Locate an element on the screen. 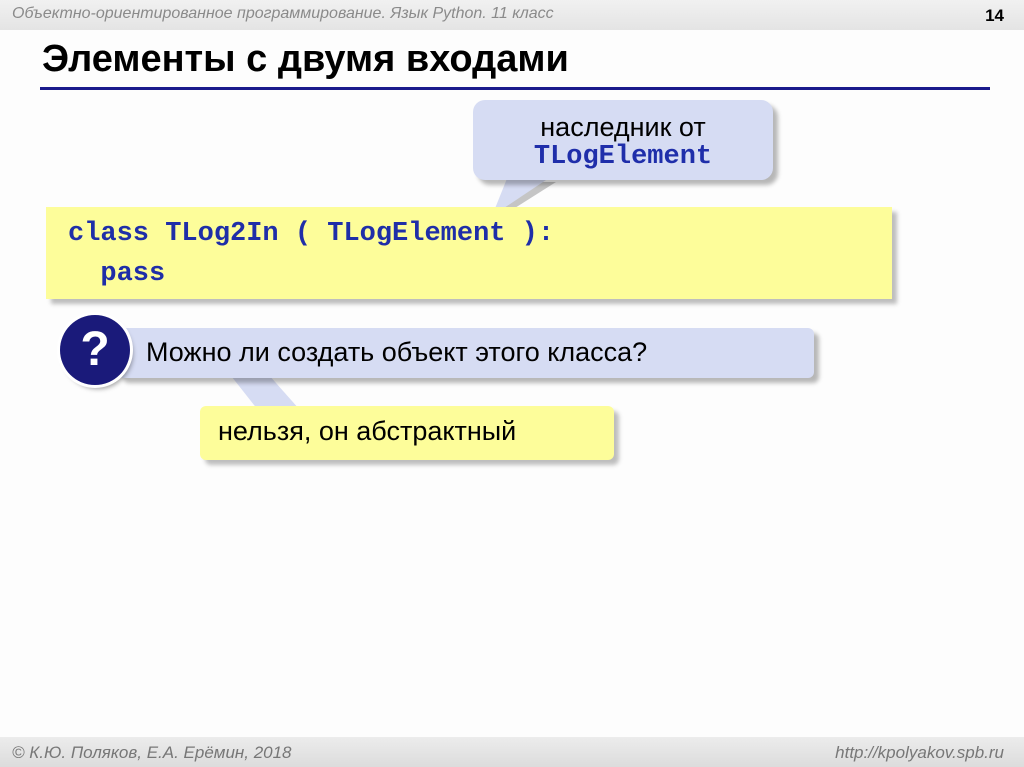 This screenshot has height=767, width=1024. question-mark-icon: ? is located at coordinates (95, 350).